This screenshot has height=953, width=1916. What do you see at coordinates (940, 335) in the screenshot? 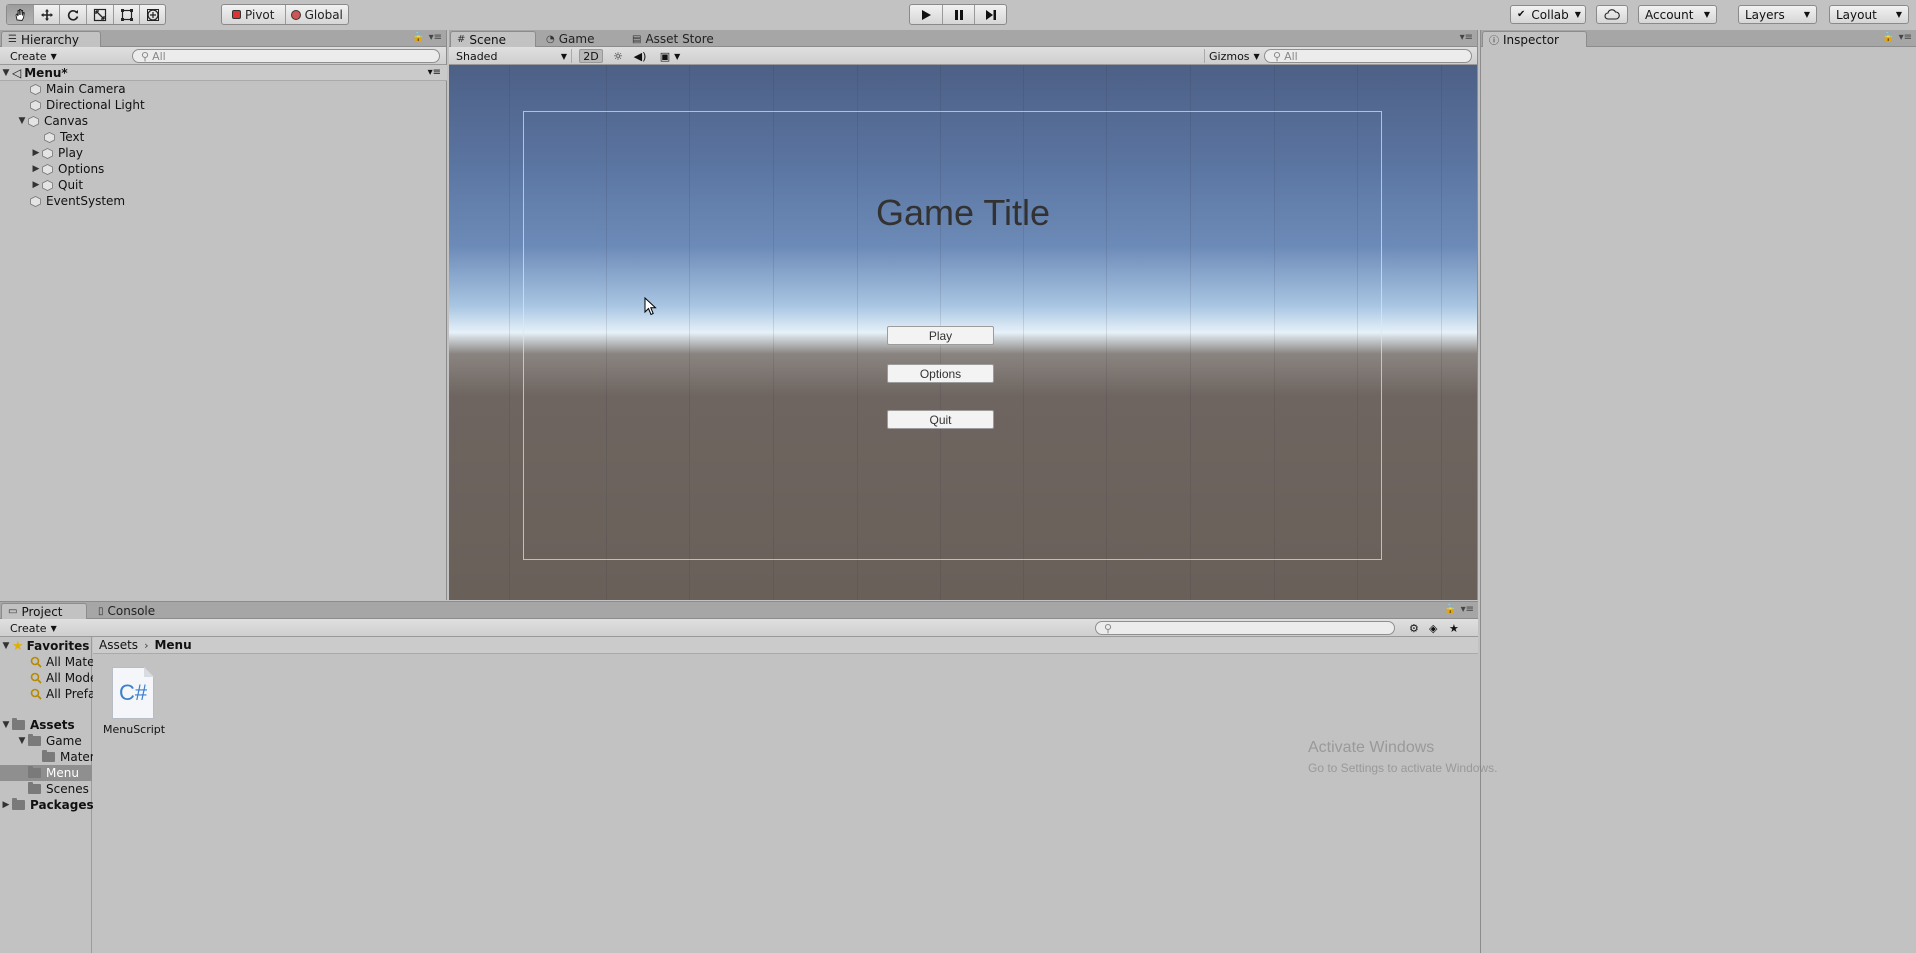
I see `menu-play-button: Play` at bounding box center [940, 335].